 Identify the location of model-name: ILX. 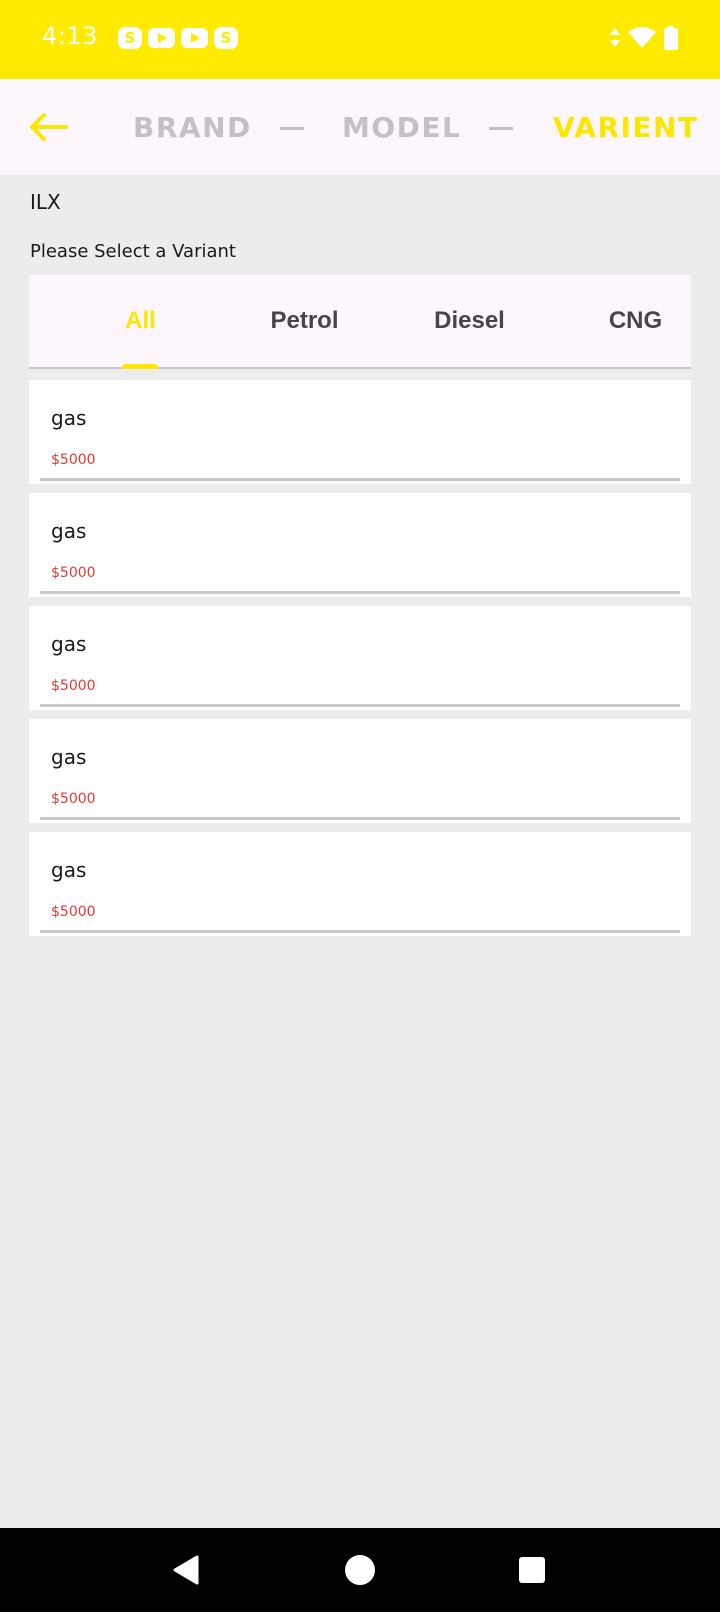
(45, 202).